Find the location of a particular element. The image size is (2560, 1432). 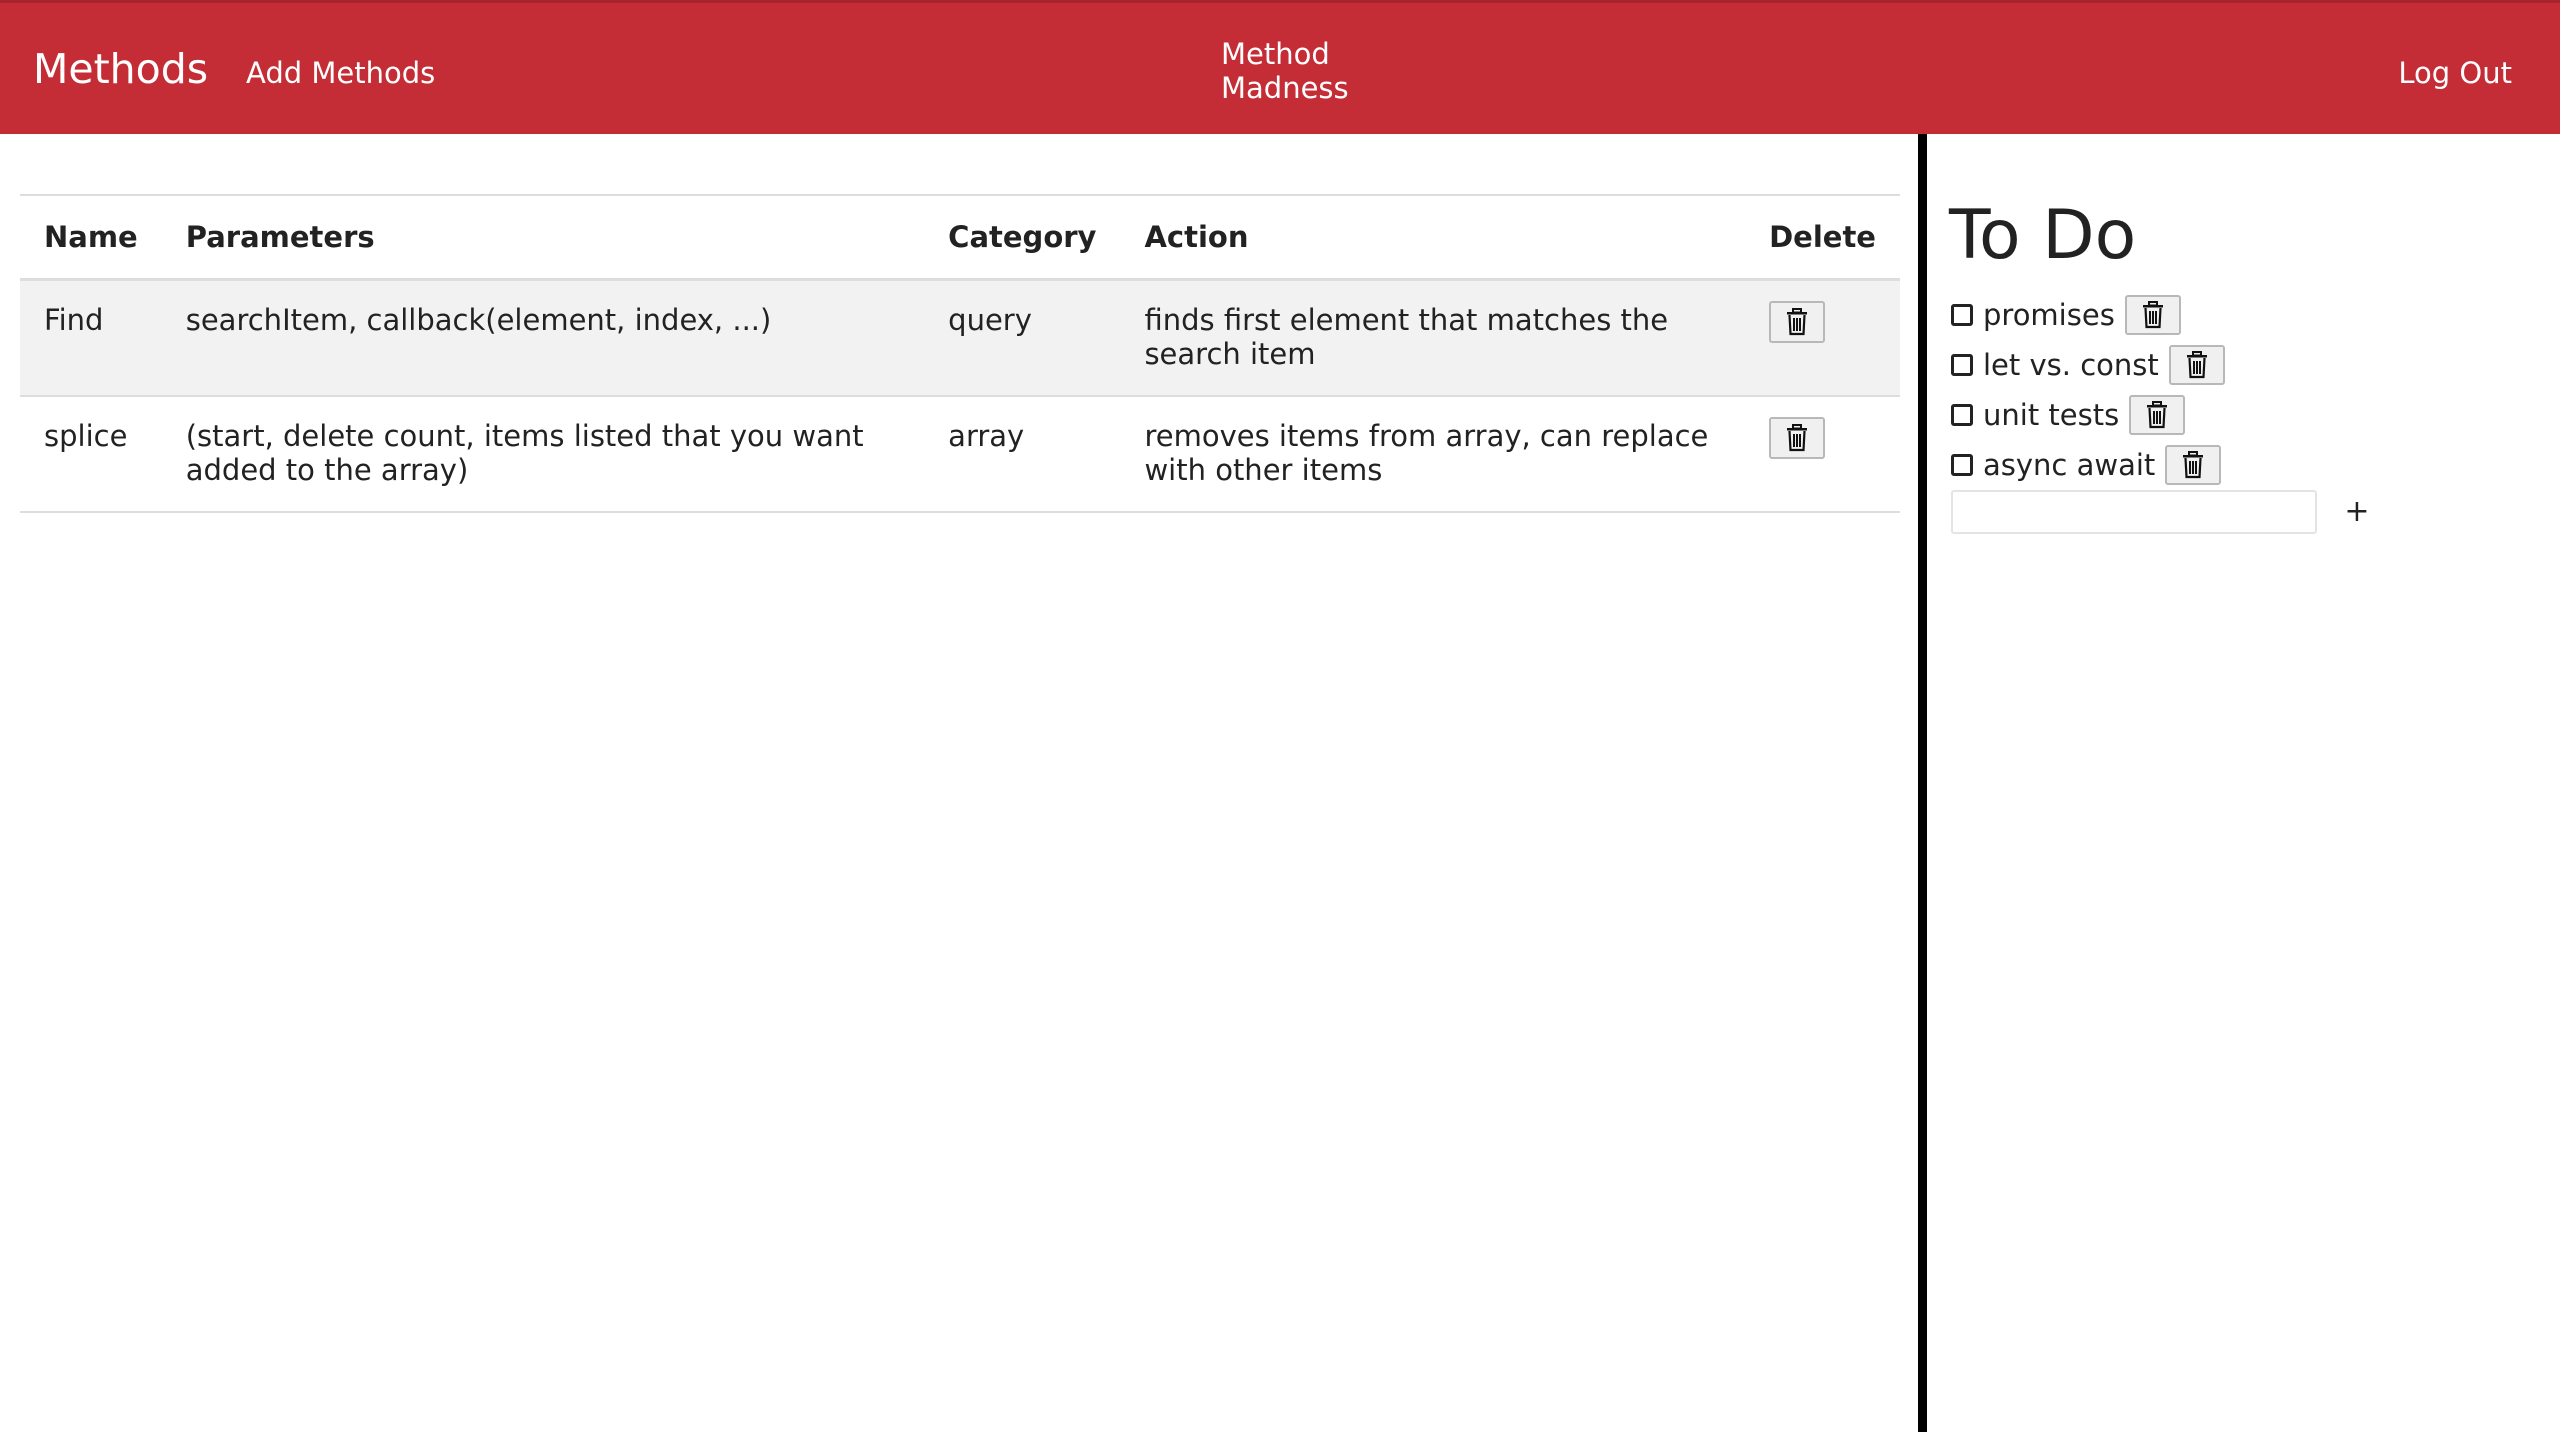

header-name: Name is located at coordinates (91, 237).